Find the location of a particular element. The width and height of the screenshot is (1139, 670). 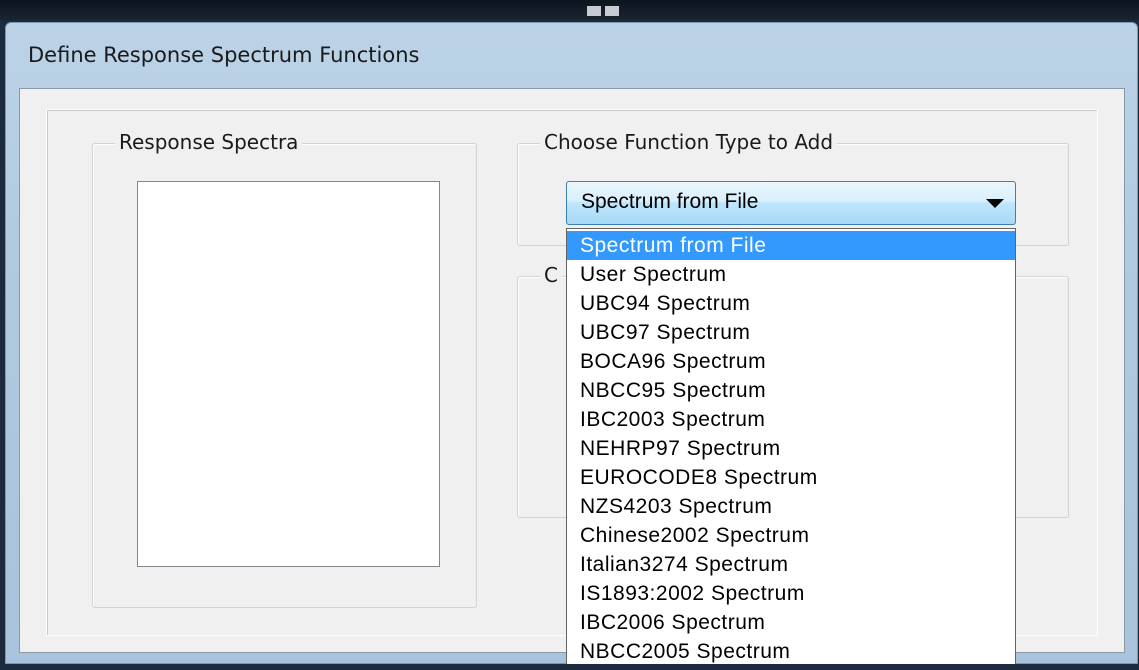

dropdown-option: User Spectrum is located at coordinates (791, 274).